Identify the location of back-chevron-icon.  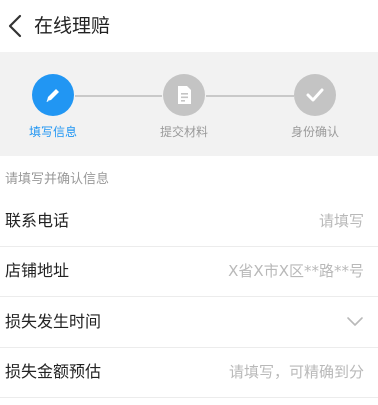
(16, 26).